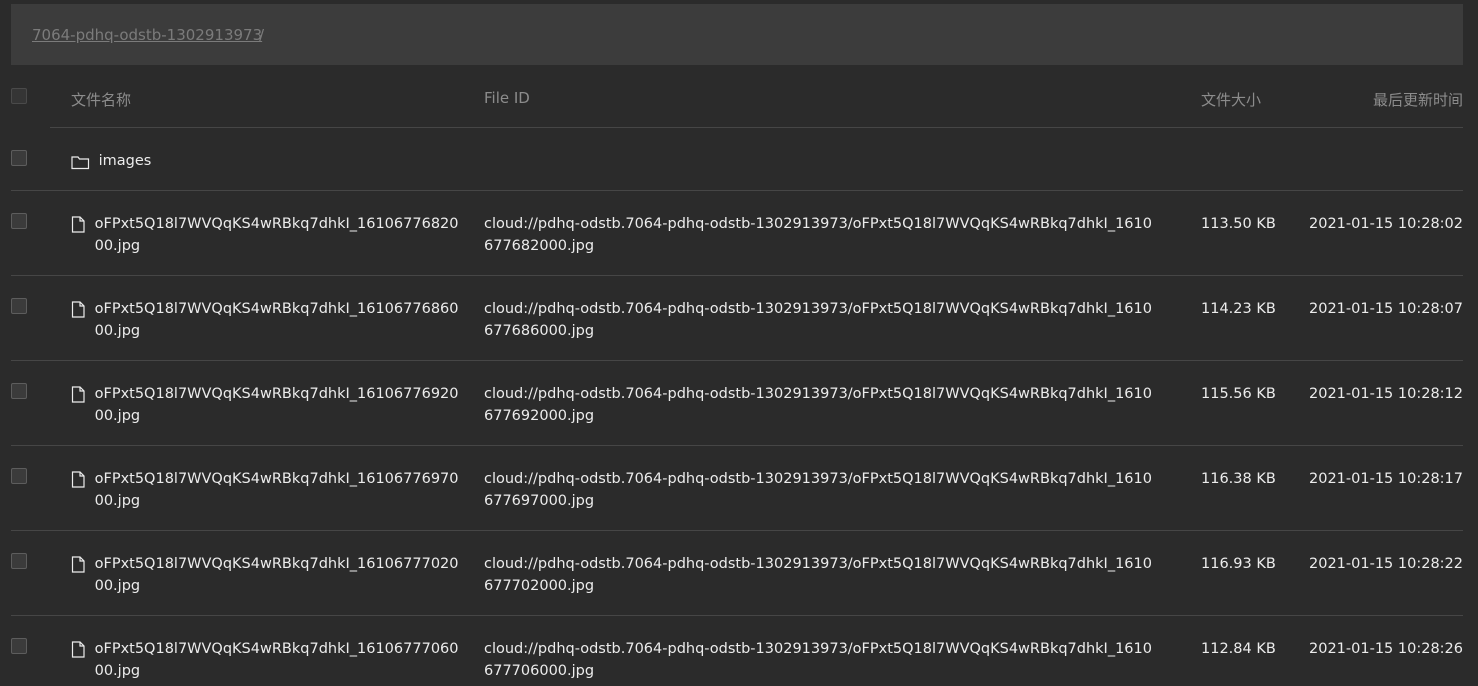 The height and width of the screenshot is (686, 1478). I want to click on file-updated-time: 2021-01-15 10:28:17, so click(1386, 479).